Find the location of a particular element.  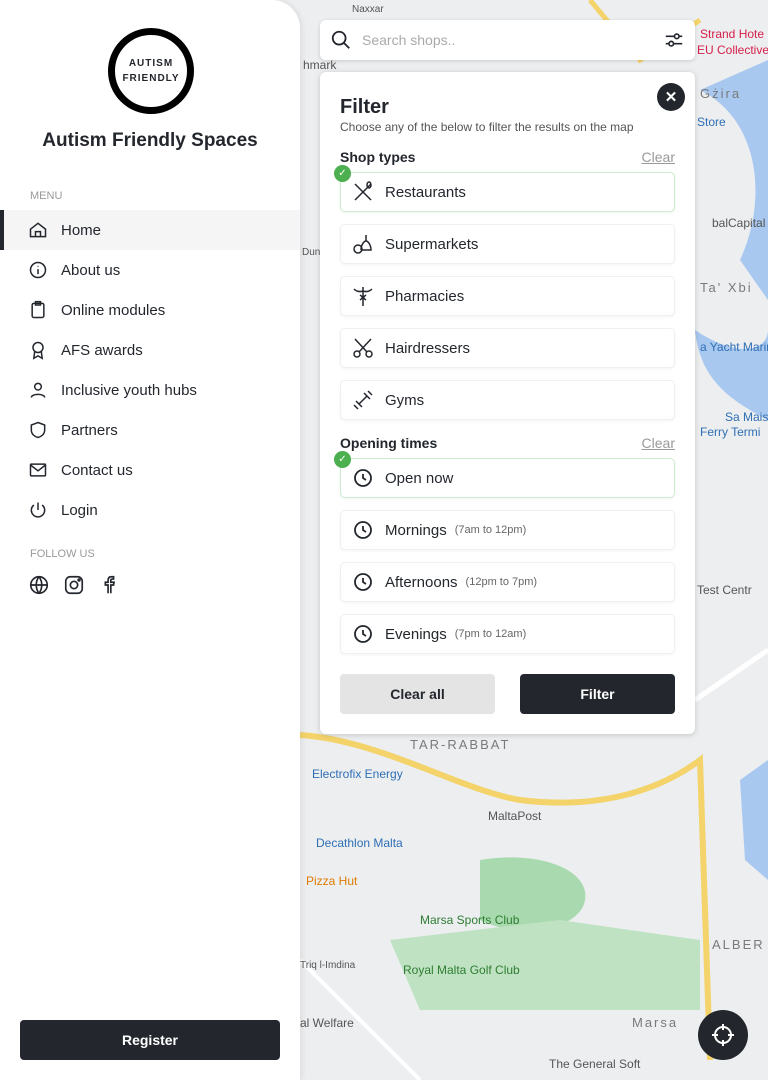

map-label: Decathlon Malta is located at coordinates (359, 843).